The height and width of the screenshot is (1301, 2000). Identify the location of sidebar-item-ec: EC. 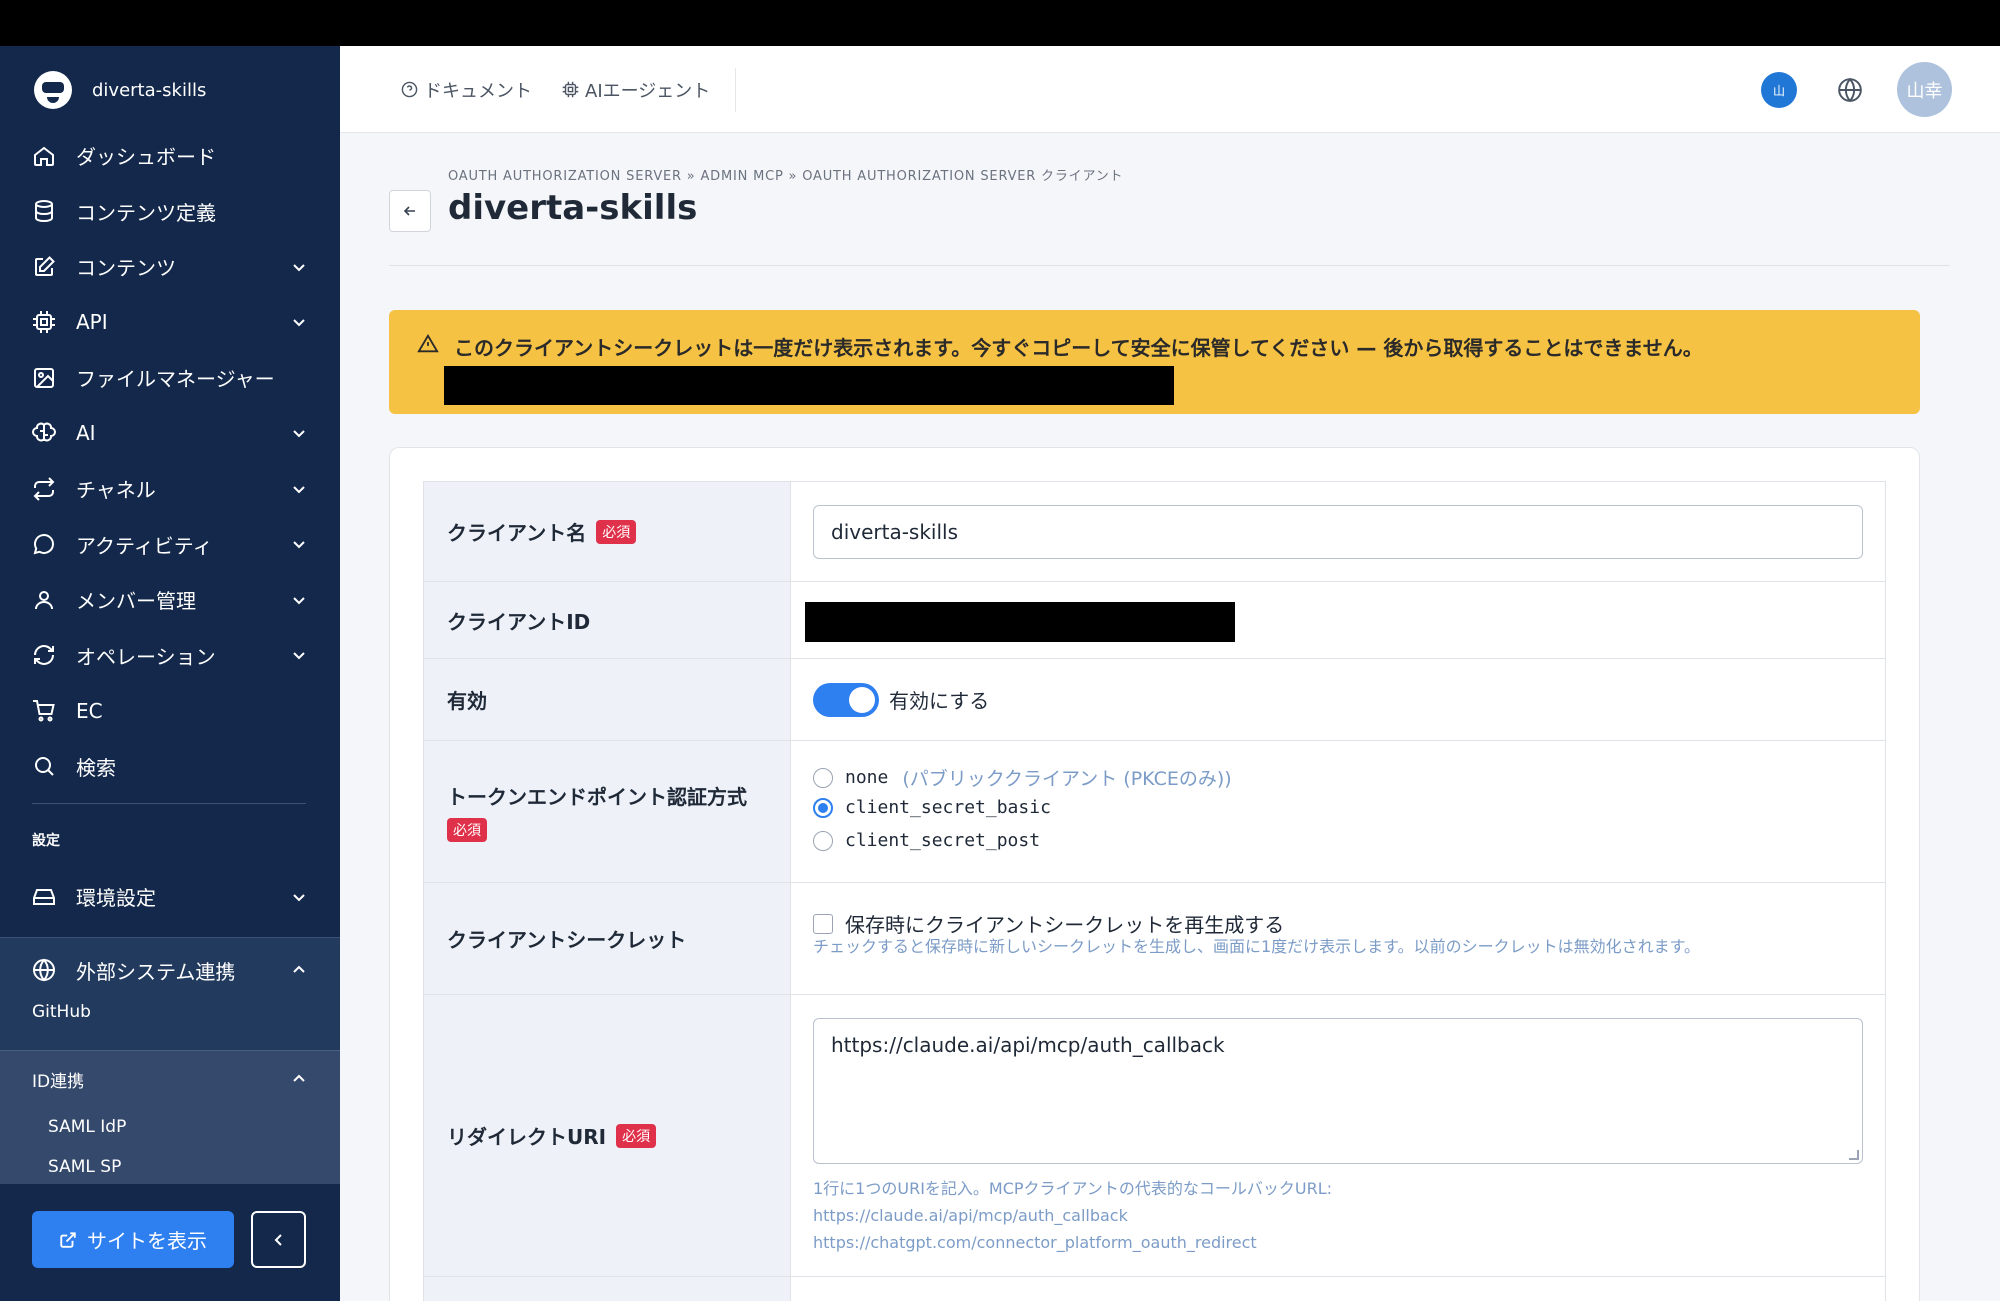
(170, 711).